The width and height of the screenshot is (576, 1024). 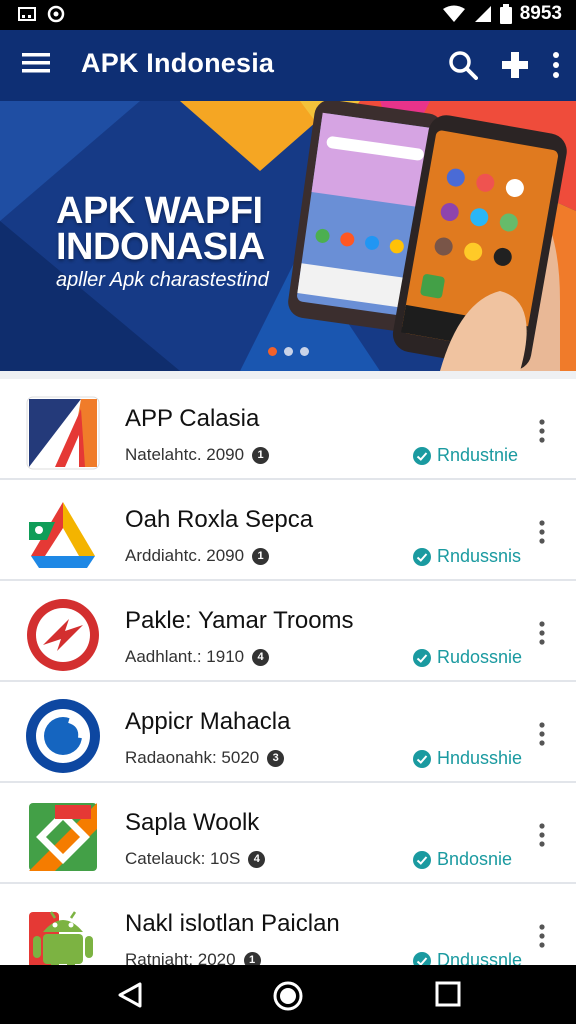 I want to click on app-name: Oah Roxla Sepca, so click(x=219, y=519).